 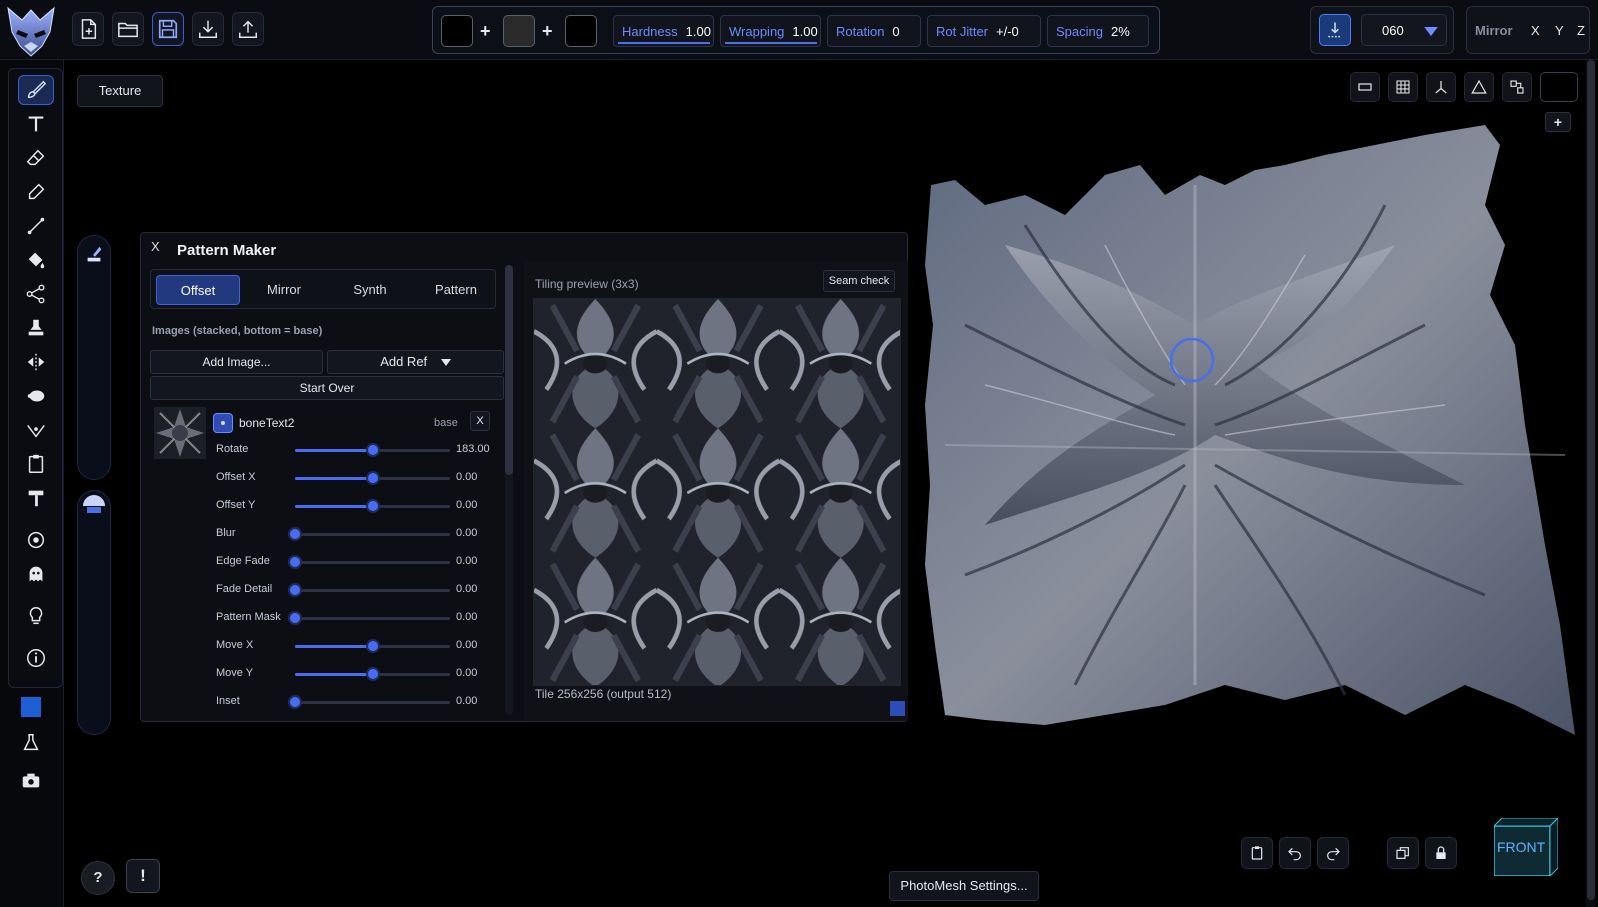 What do you see at coordinates (415, 362) in the screenshot?
I see `add-ref-dropdown: Add Ref` at bounding box center [415, 362].